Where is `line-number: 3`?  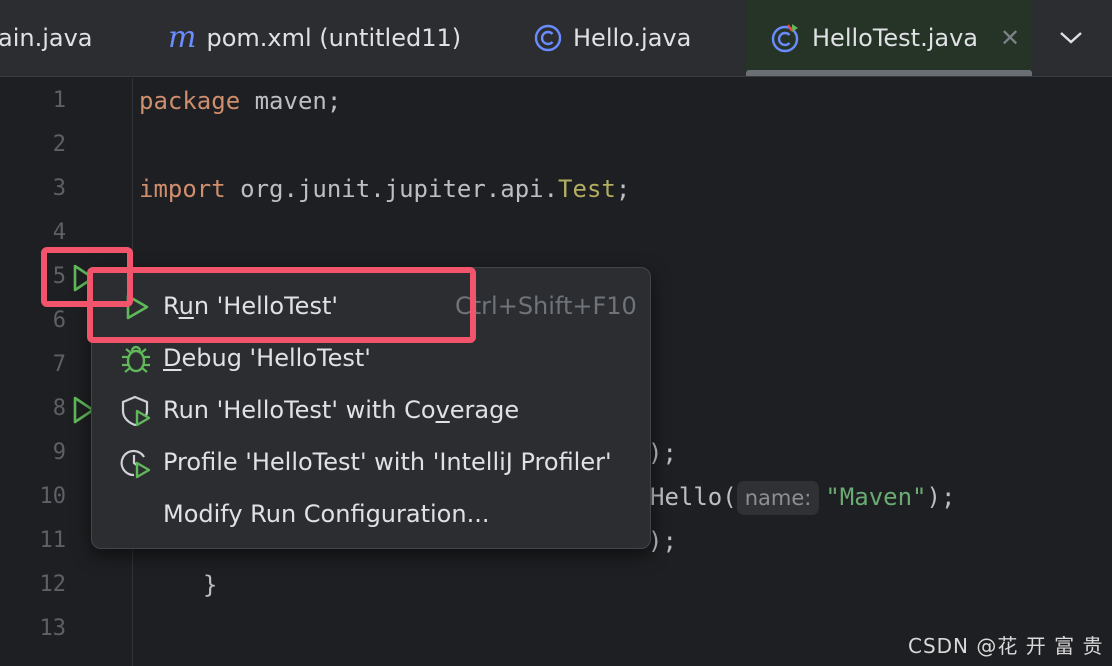
line-number: 3 is located at coordinates (59, 188).